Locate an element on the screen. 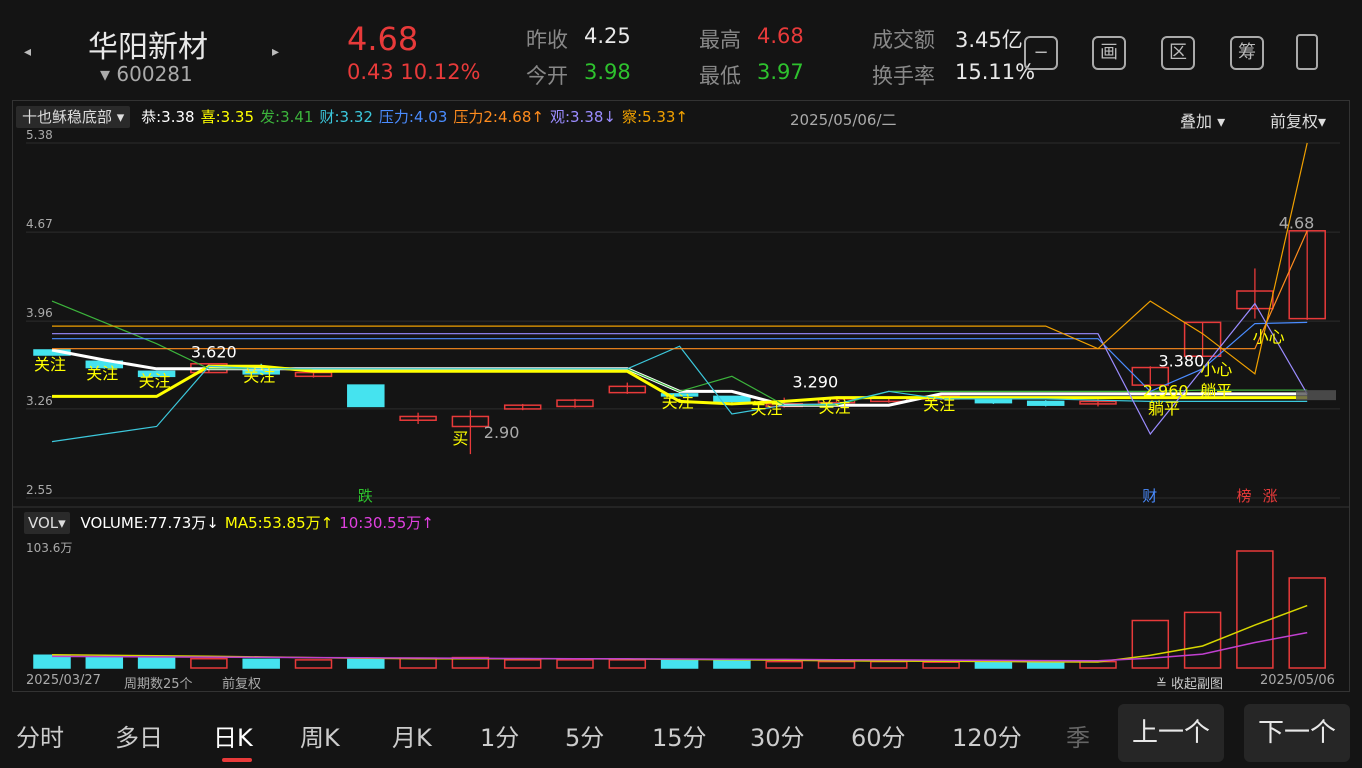  signal-annotation: 3.620 is located at coordinates (214, 352).